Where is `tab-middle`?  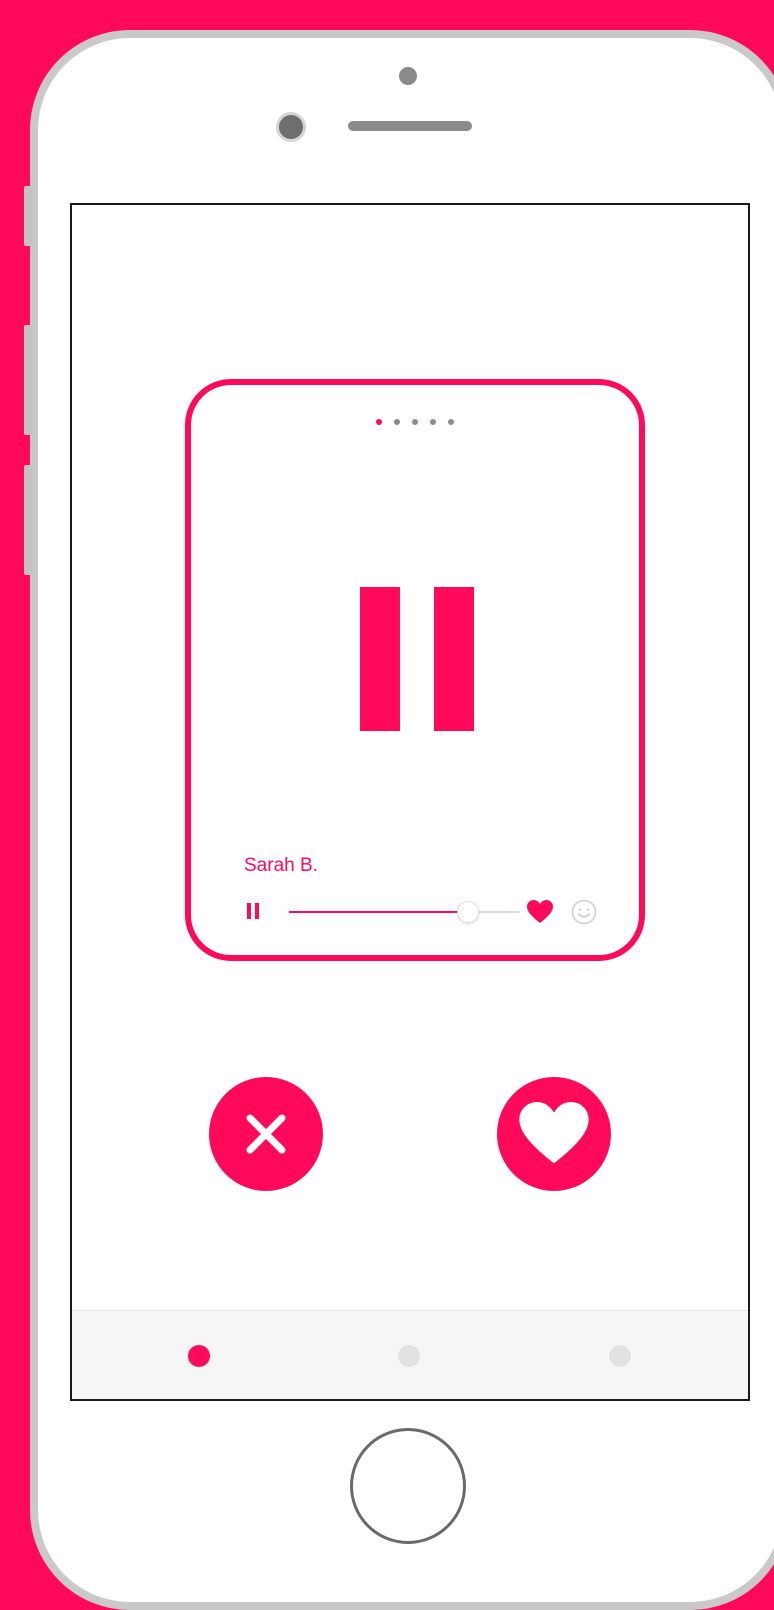 tab-middle is located at coordinates (409, 1356).